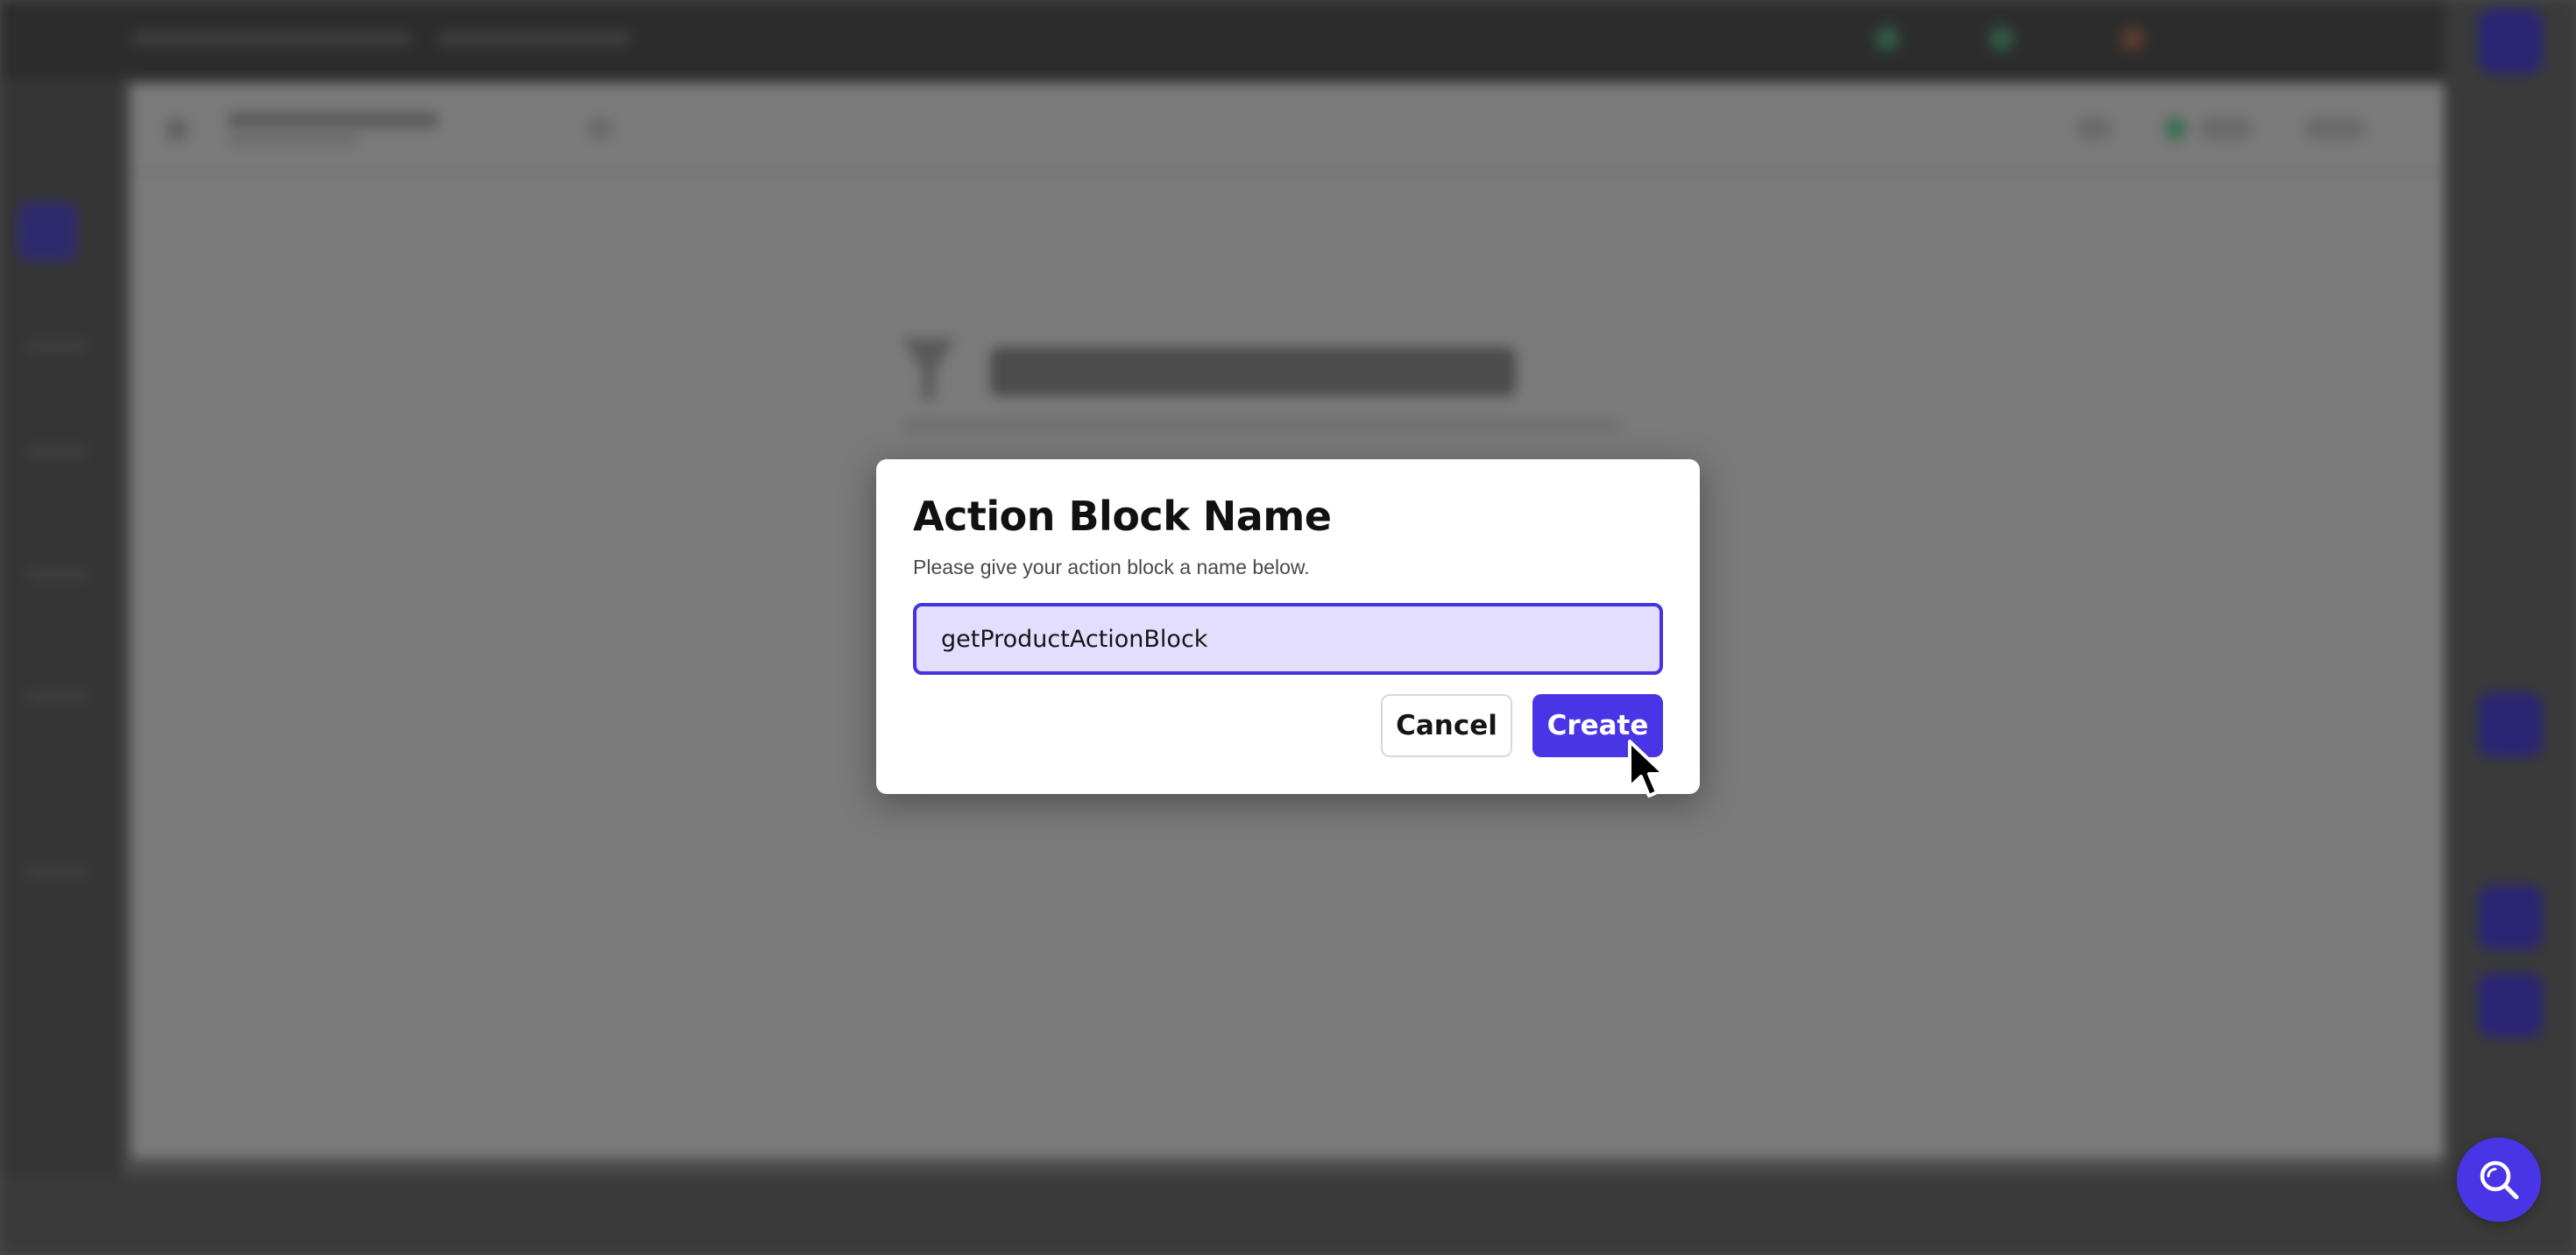  I want to click on action-block-name-input, so click(1288, 639).